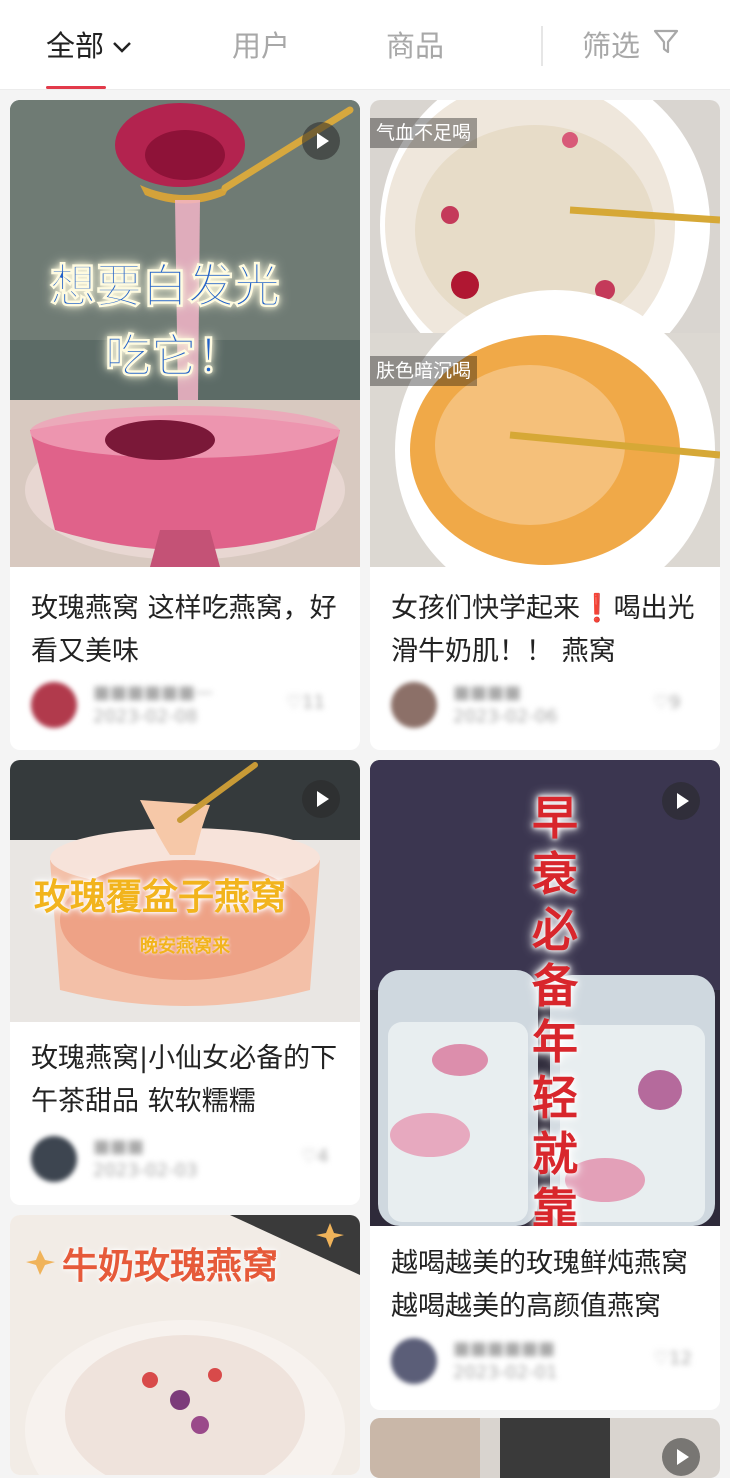 This screenshot has height=1478, width=730. Describe the element at coordinates (174, 356) in the screenshot. I see `cover-overlay-text: 吃它！` at that location.